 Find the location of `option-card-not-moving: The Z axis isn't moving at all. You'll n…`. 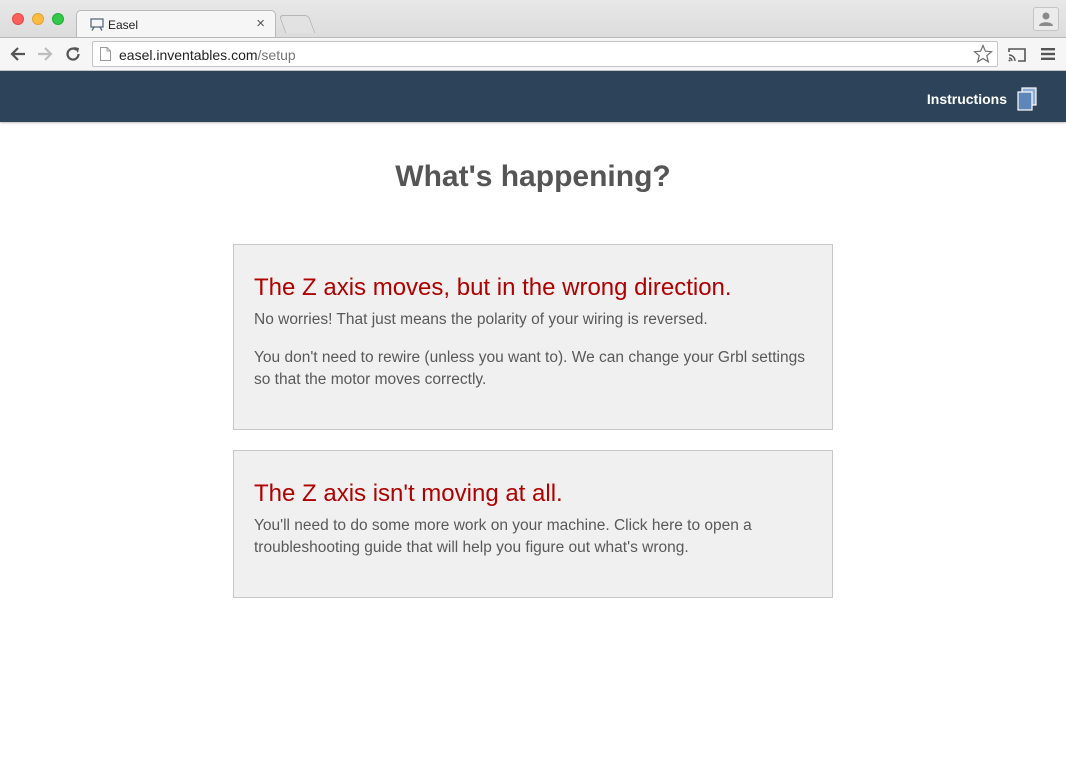

option-card-not-moving: The Z axis isn't moving at all. You'll n… is located at coordinates (533, 524).